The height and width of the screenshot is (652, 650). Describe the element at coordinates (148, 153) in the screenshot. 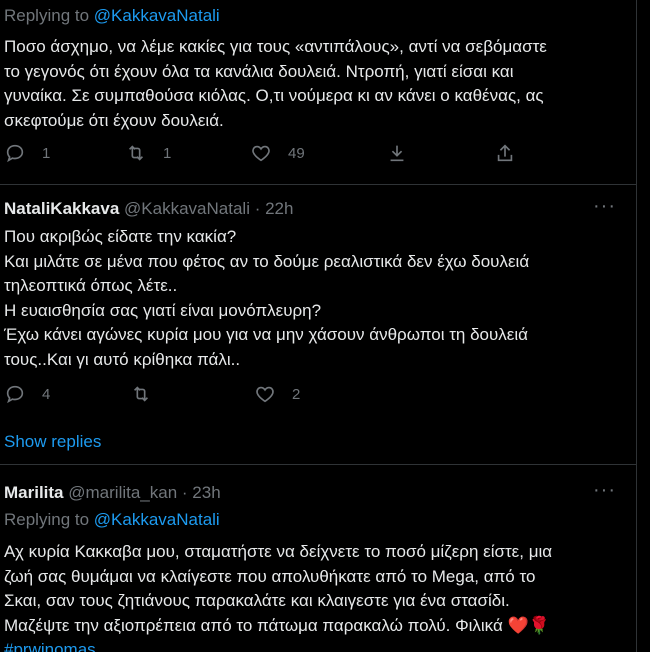

I see `retweet-button: 1` at that location.